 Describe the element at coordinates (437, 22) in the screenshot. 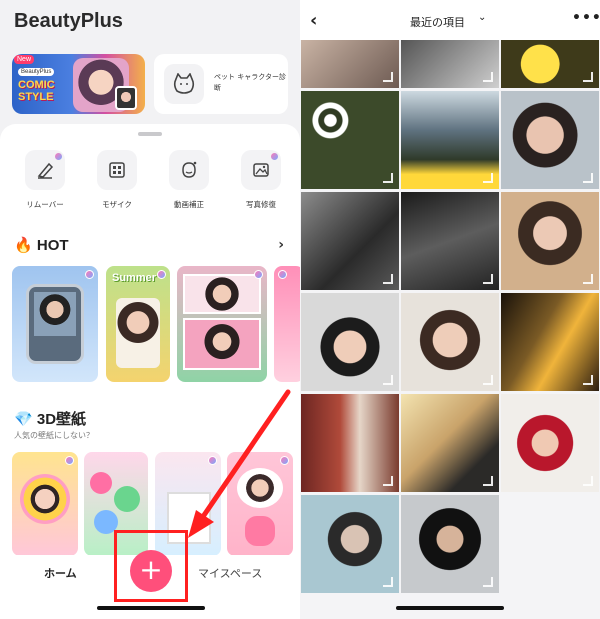

I see `album-title: 最近の項目` at that location.